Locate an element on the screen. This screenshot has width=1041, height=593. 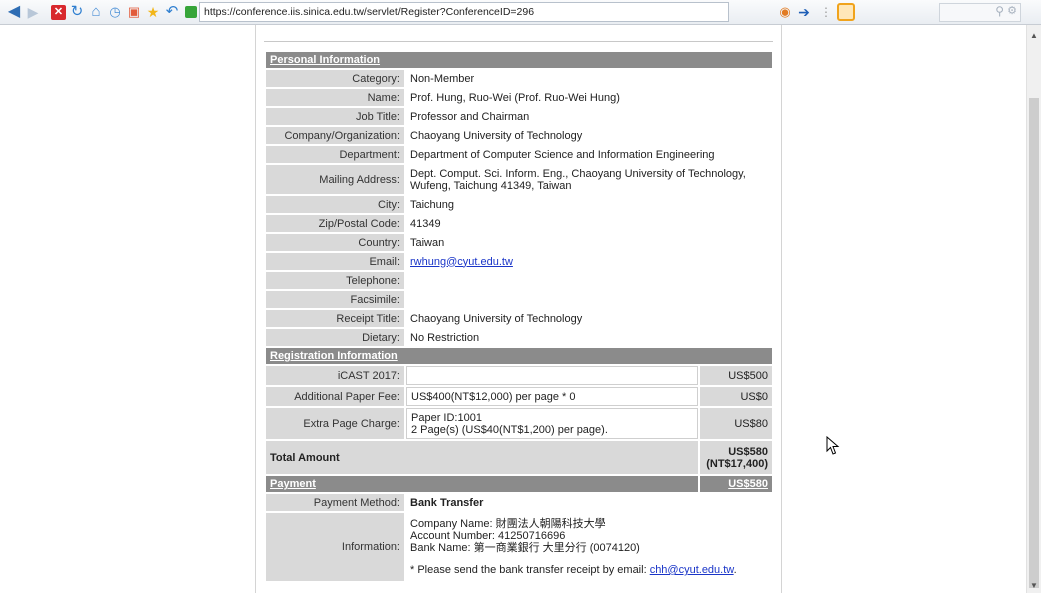
field-value: Prof. Hung, Ruo-Wei (Prof. Ruo-Wei Hung) is located at coordinates (589, 97).